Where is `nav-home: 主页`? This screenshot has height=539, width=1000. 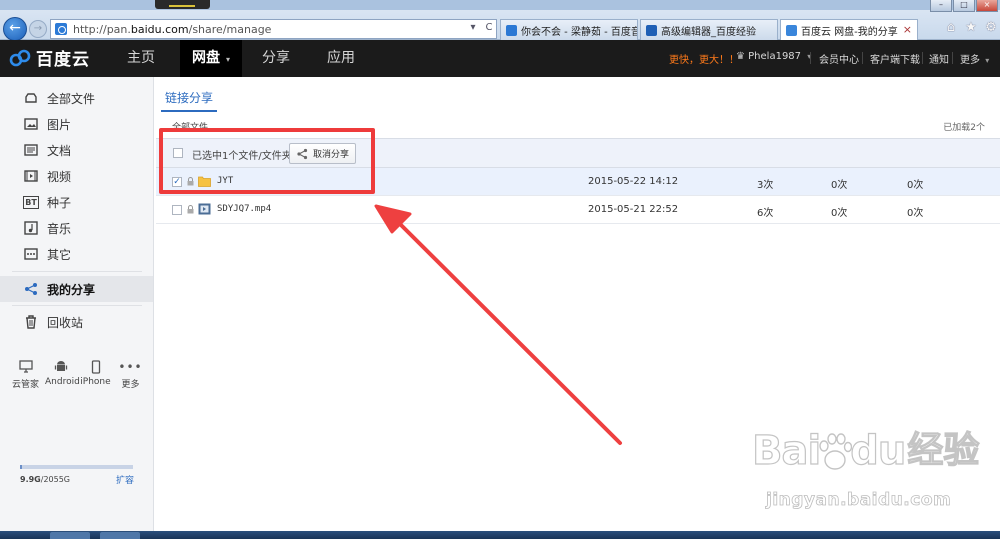 nav-home: 主页 is located at coordinates (141, 58).